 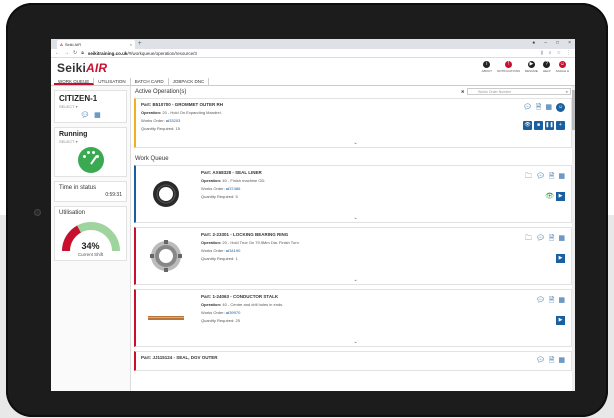 I want to click on close-window-icon: ×, so click(x=569, y=43).